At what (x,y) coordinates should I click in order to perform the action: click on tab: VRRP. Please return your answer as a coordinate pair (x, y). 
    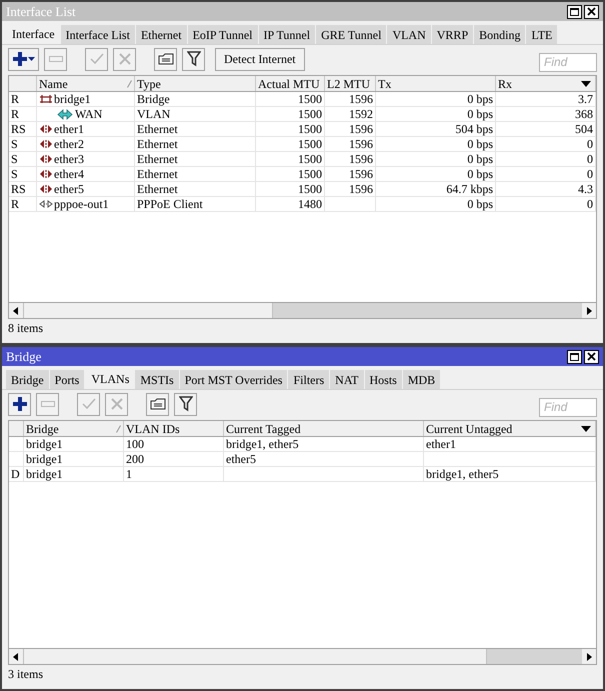
    Looking at the image, I should click on (453, 34).